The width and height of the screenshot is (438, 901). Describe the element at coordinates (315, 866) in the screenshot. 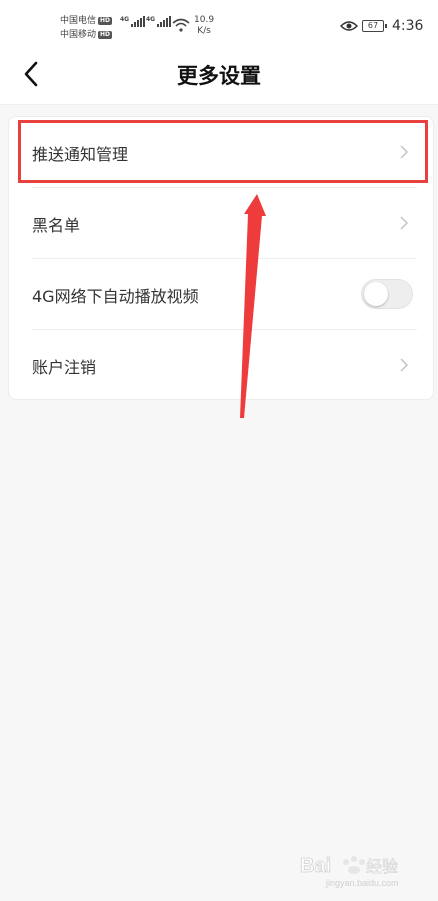

I see `svg-text: Bai` at that location.